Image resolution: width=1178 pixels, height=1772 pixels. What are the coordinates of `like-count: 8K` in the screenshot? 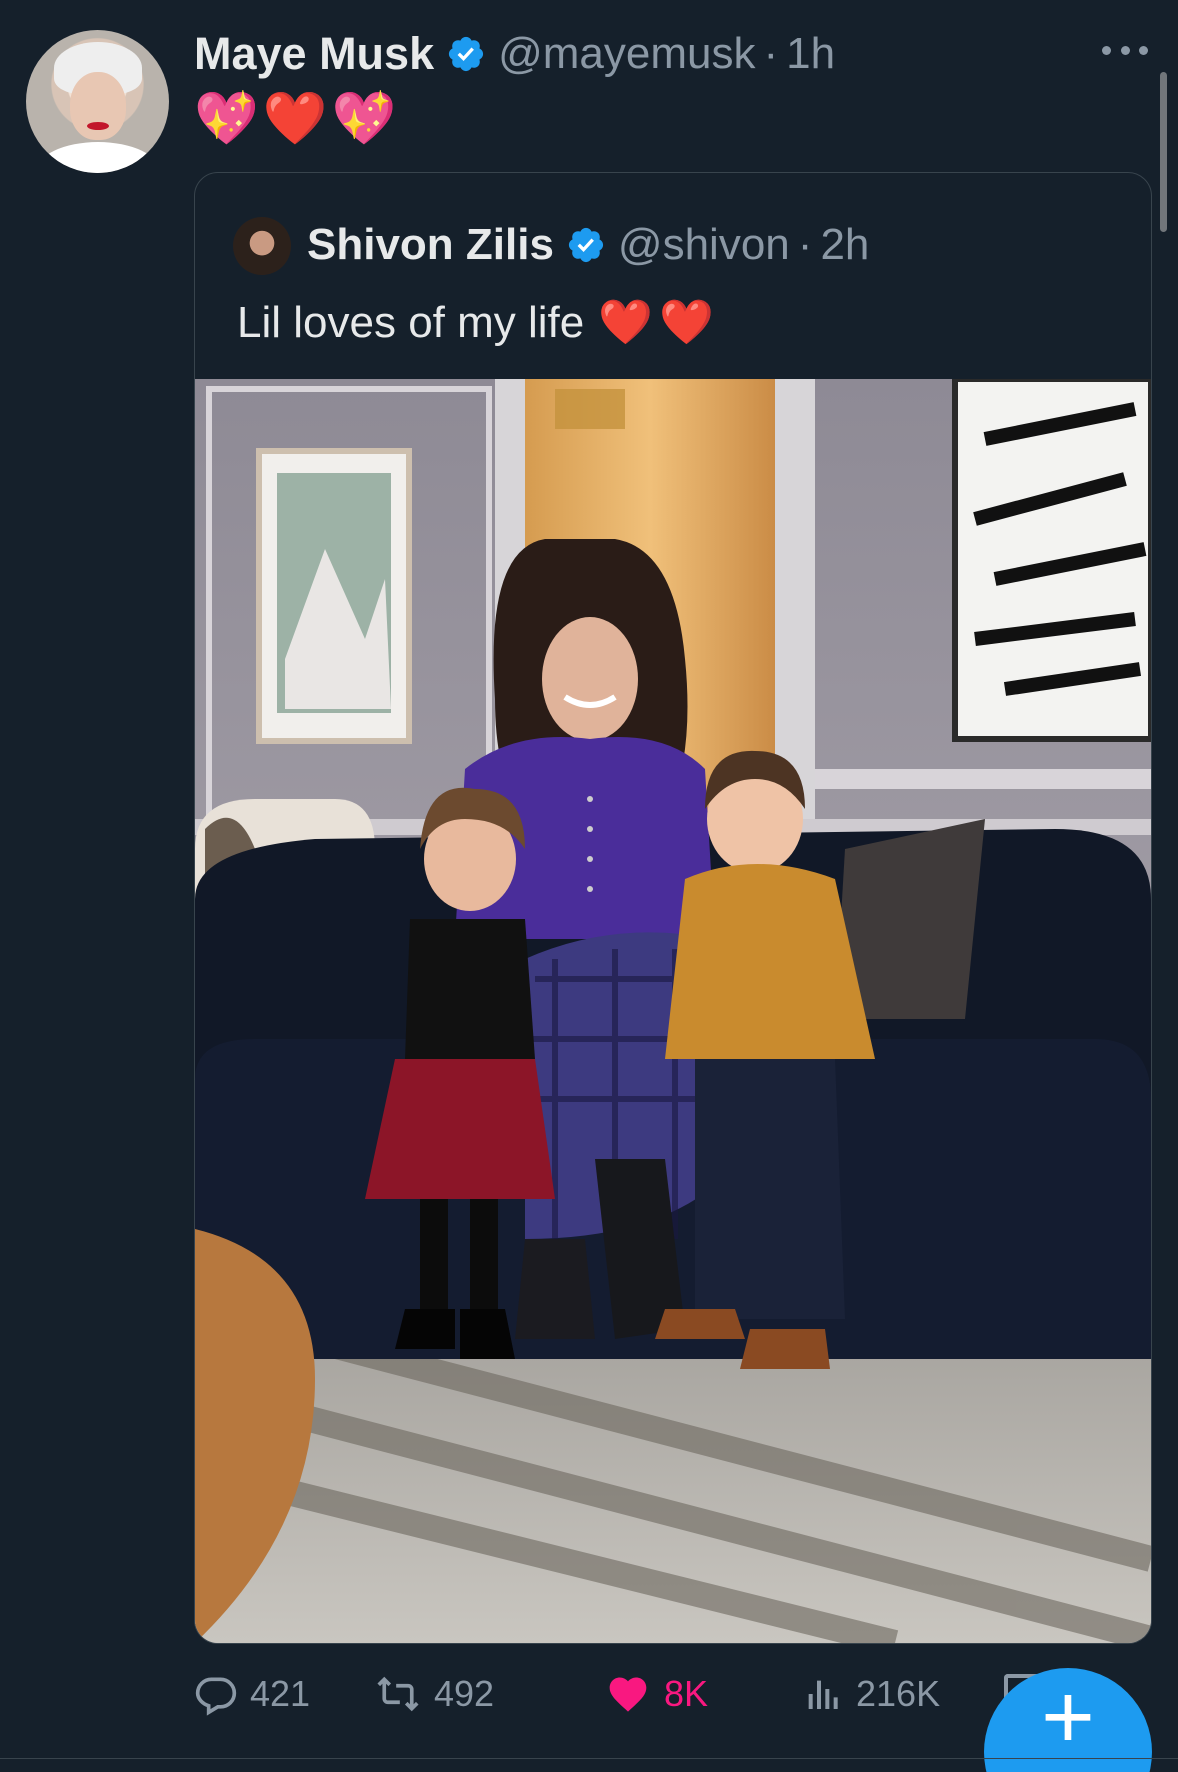 It's located at (686, 1693).